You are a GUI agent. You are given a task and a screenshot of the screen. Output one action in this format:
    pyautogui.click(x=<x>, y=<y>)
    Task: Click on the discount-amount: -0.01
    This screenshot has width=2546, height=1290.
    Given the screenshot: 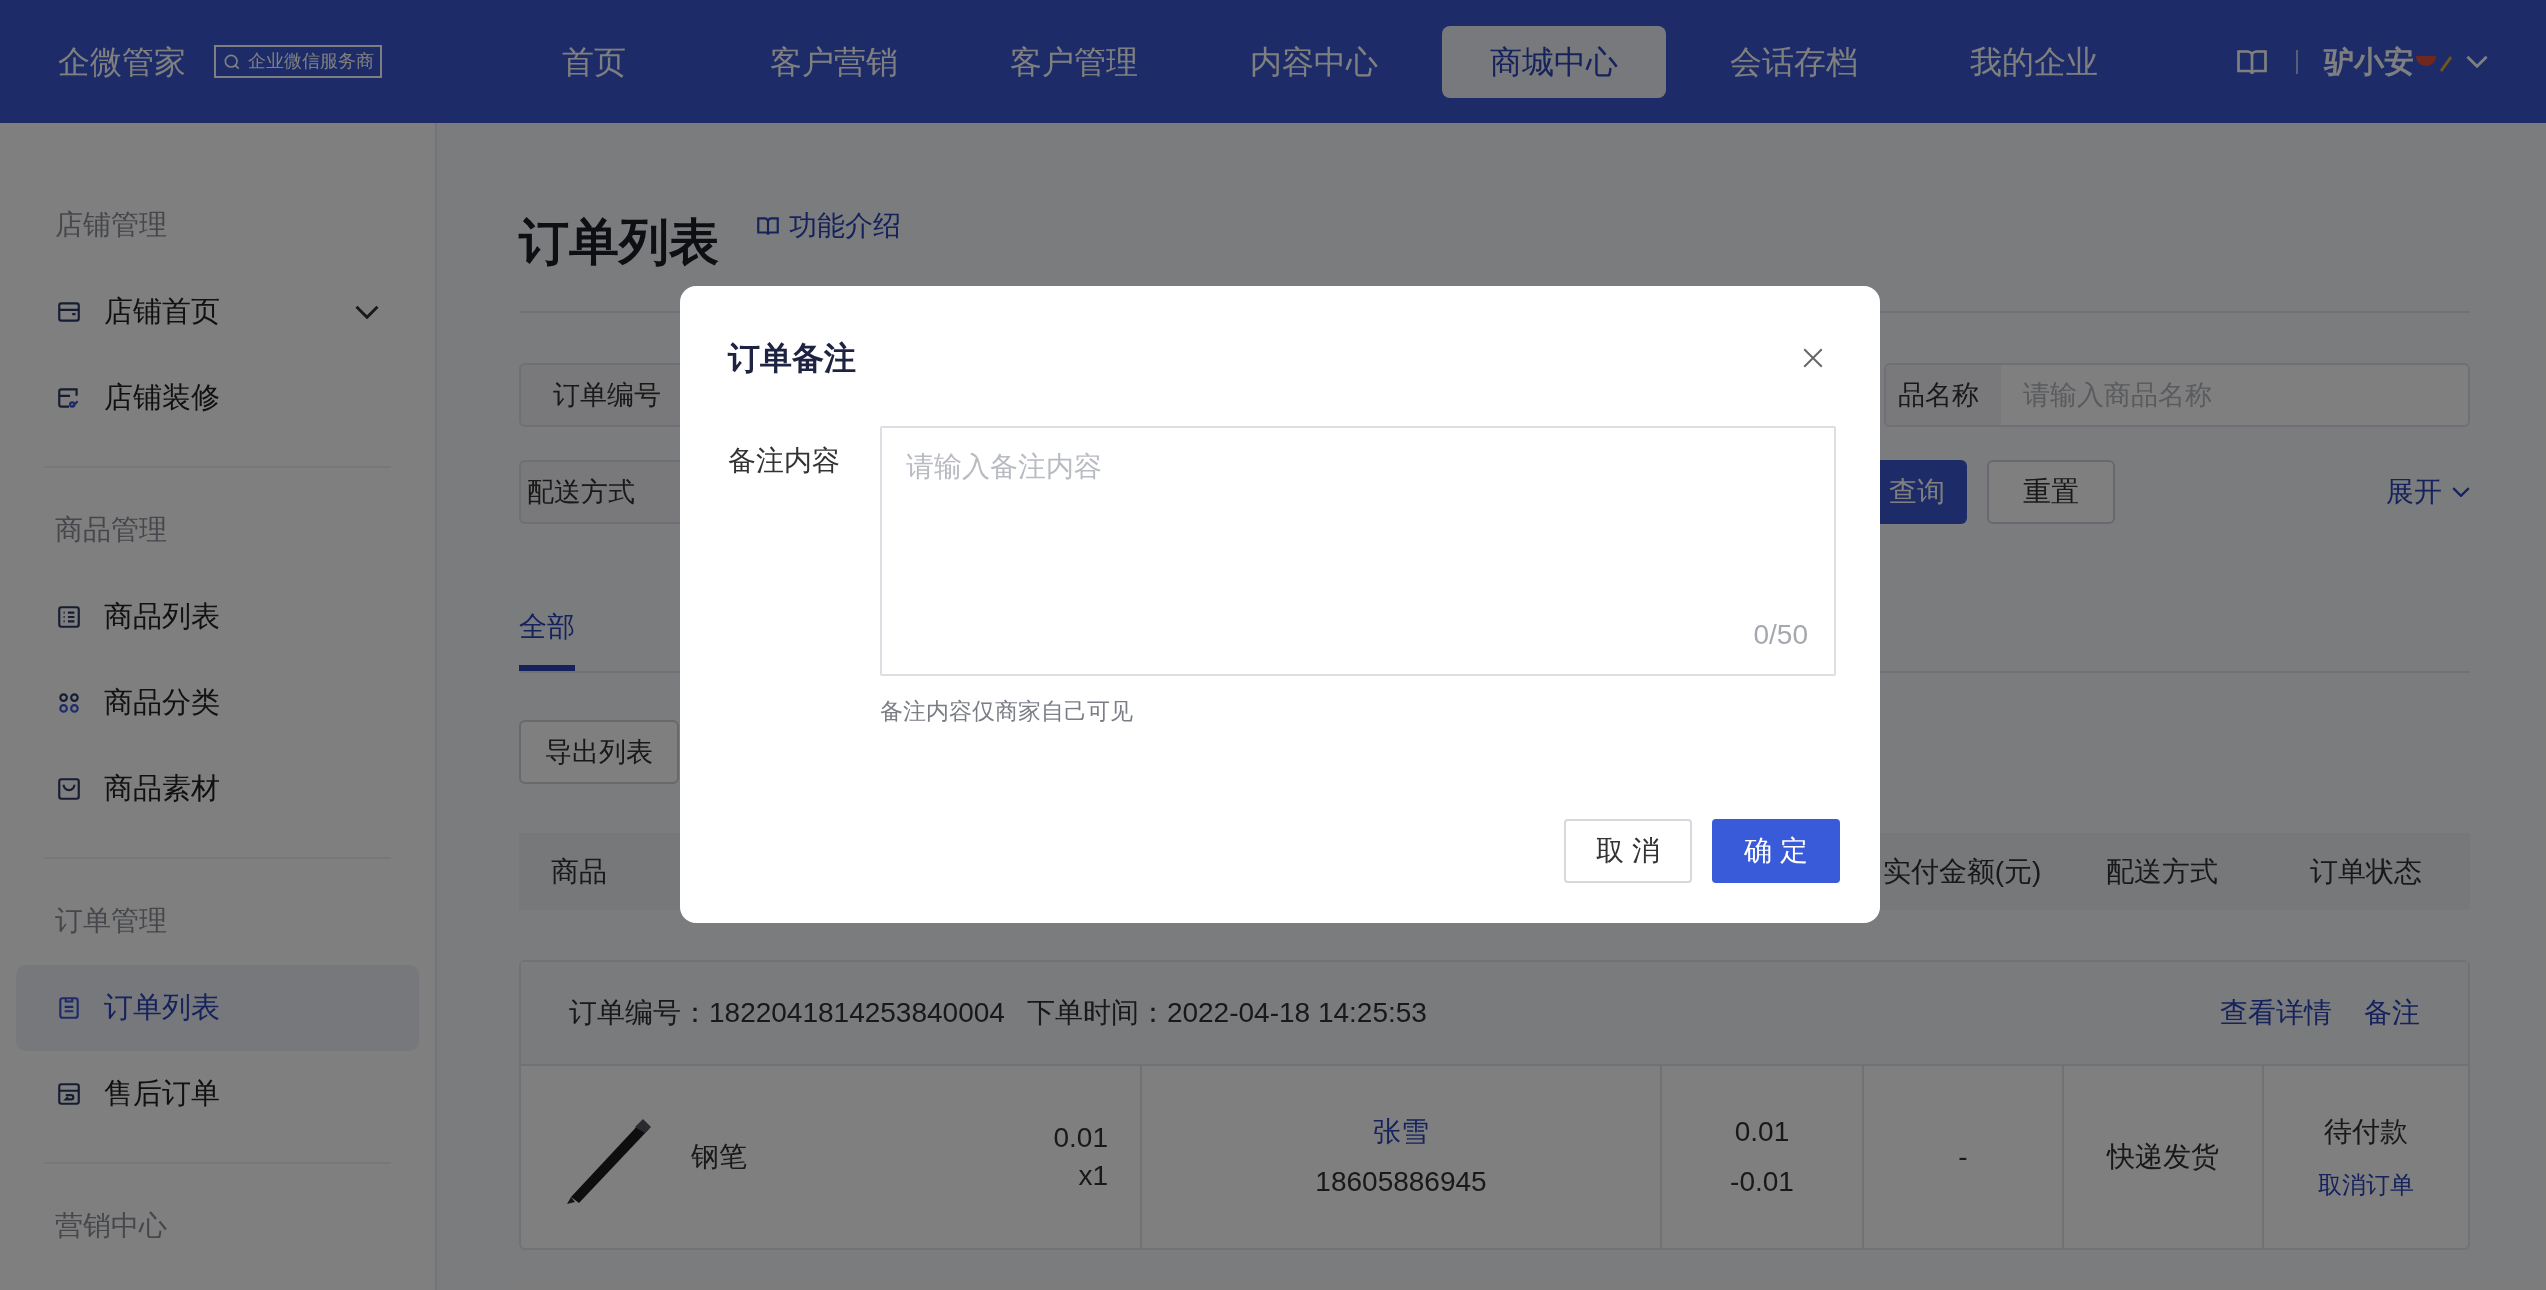 What is the action you would take?
    pyautogui.click(x=1762, y=1182)
    